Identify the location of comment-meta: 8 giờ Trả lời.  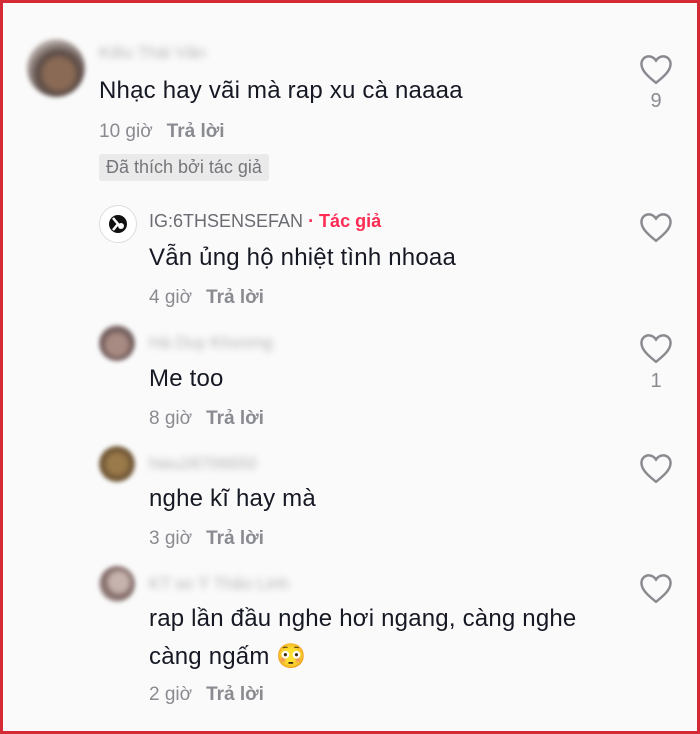
(206, 419).